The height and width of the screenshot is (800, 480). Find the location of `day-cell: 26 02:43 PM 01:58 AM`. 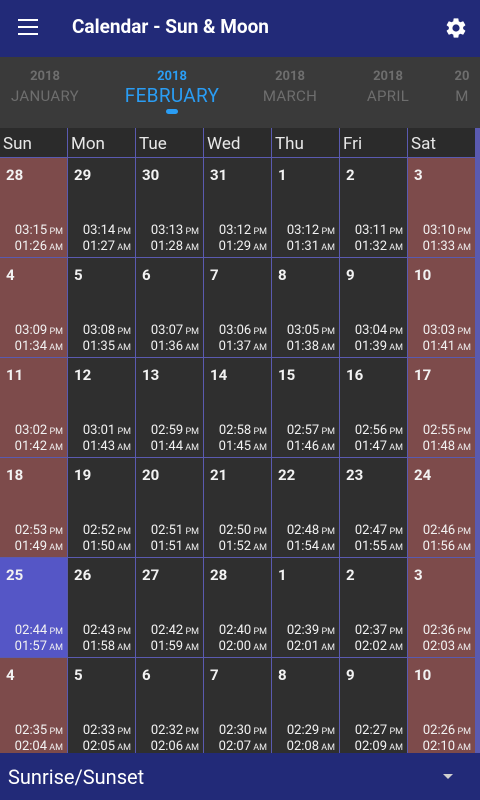

day-cell: 26 02:43 PM 01:58 AM is located at coordinates (102, 608).